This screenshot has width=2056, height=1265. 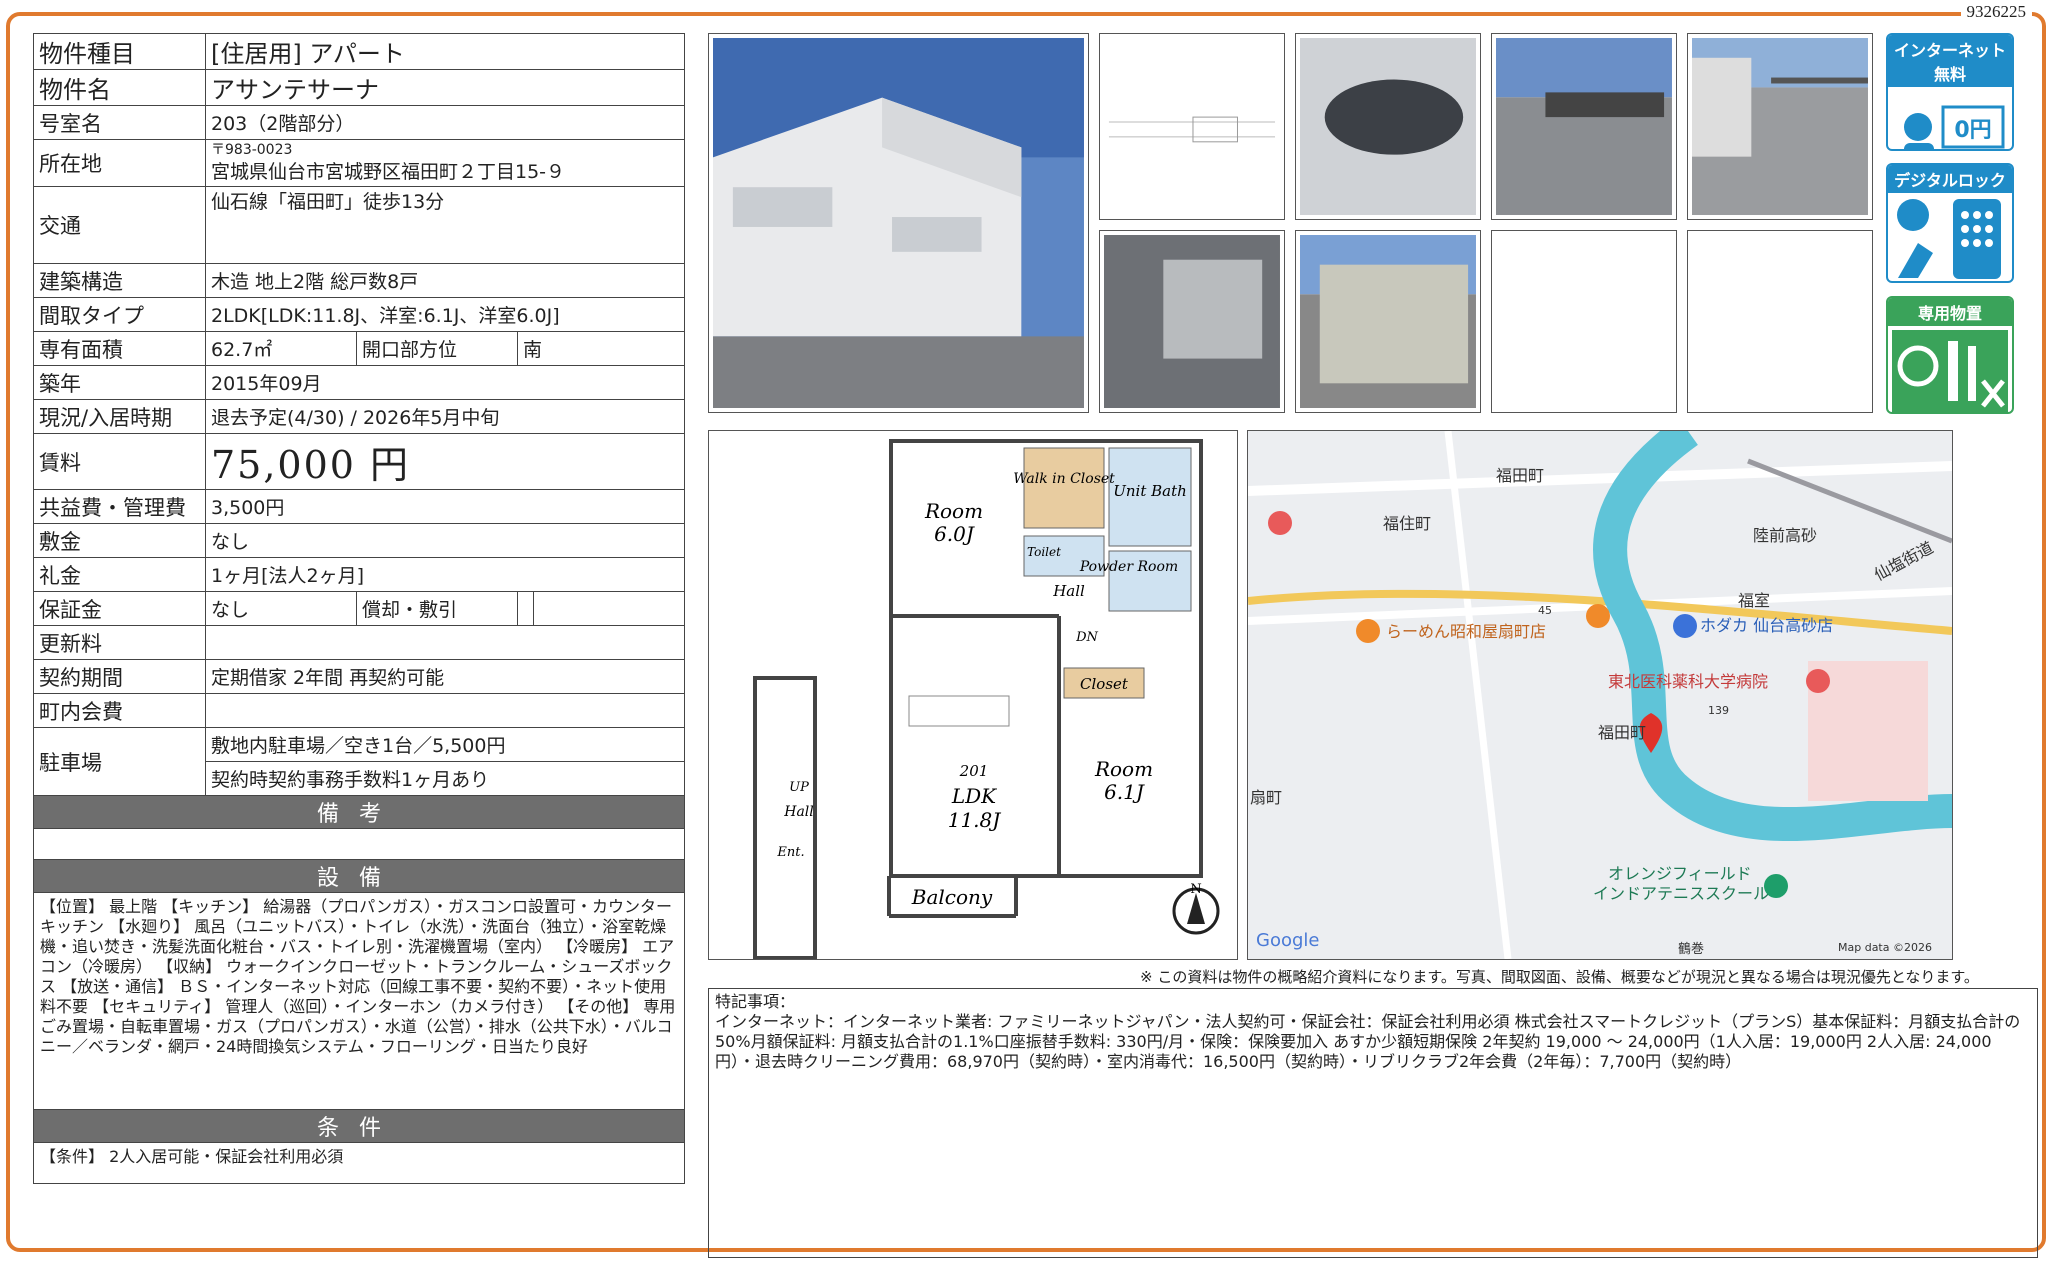 I want to click on map-label-route45: 45, so click(x=1545, y=610).